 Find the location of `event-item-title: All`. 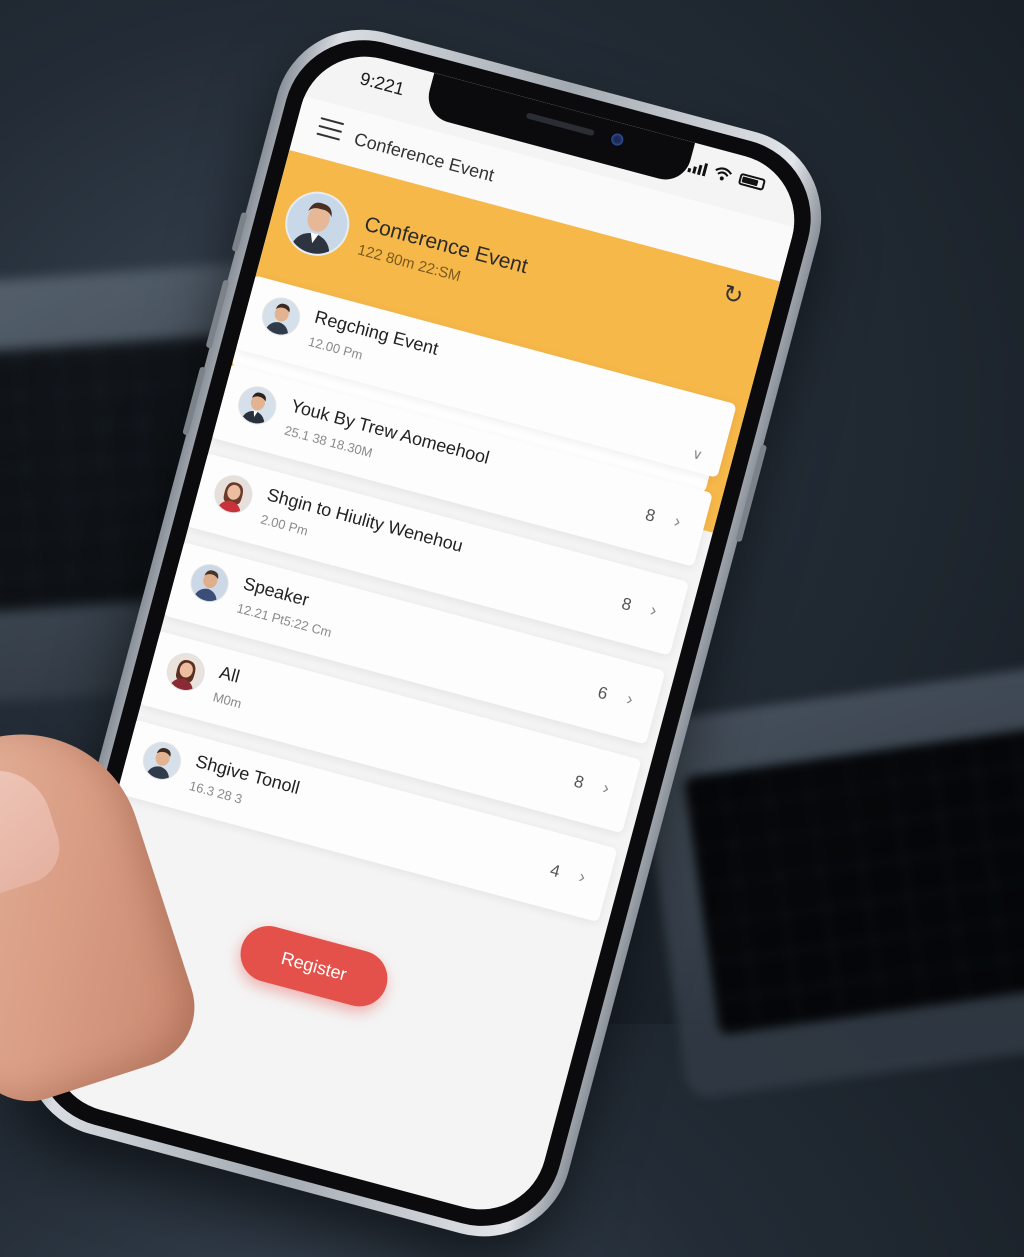

event-item-title: All is located at coordinates (229, 674).